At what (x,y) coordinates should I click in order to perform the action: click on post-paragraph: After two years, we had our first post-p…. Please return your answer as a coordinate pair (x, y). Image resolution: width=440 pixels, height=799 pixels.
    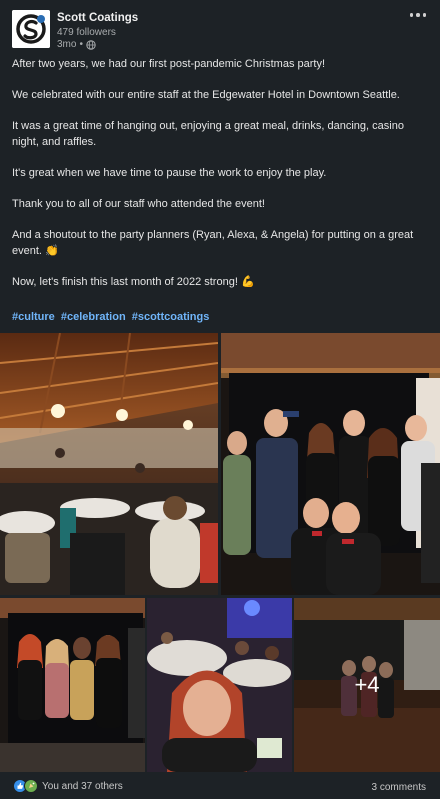
    Looking at the image, I should click on (169, 64).